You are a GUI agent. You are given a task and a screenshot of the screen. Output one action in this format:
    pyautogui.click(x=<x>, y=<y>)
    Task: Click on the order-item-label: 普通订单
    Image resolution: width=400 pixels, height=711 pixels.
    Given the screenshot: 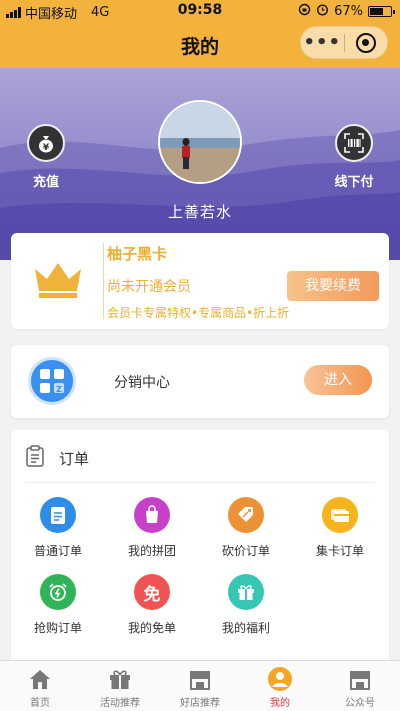 What is the action you would take?
    pyautogui.click(x=57, y=551)
    